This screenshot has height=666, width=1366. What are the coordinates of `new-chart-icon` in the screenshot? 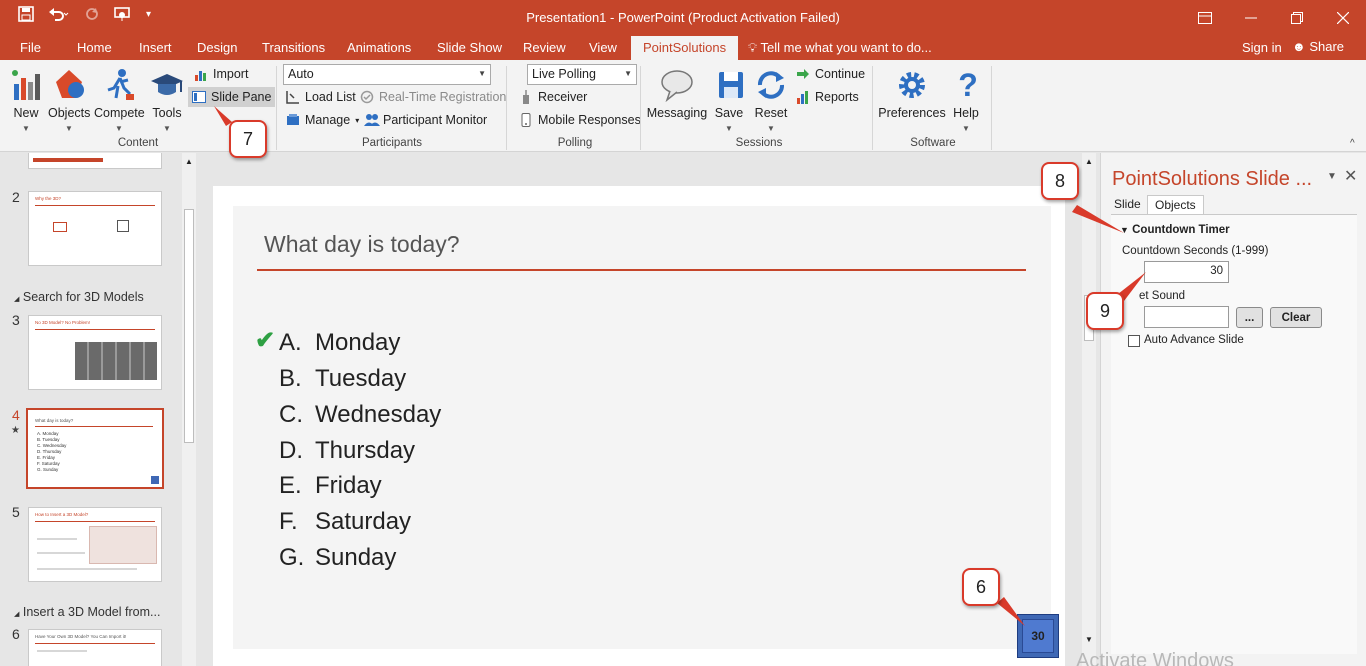 It's located at (27, 85).